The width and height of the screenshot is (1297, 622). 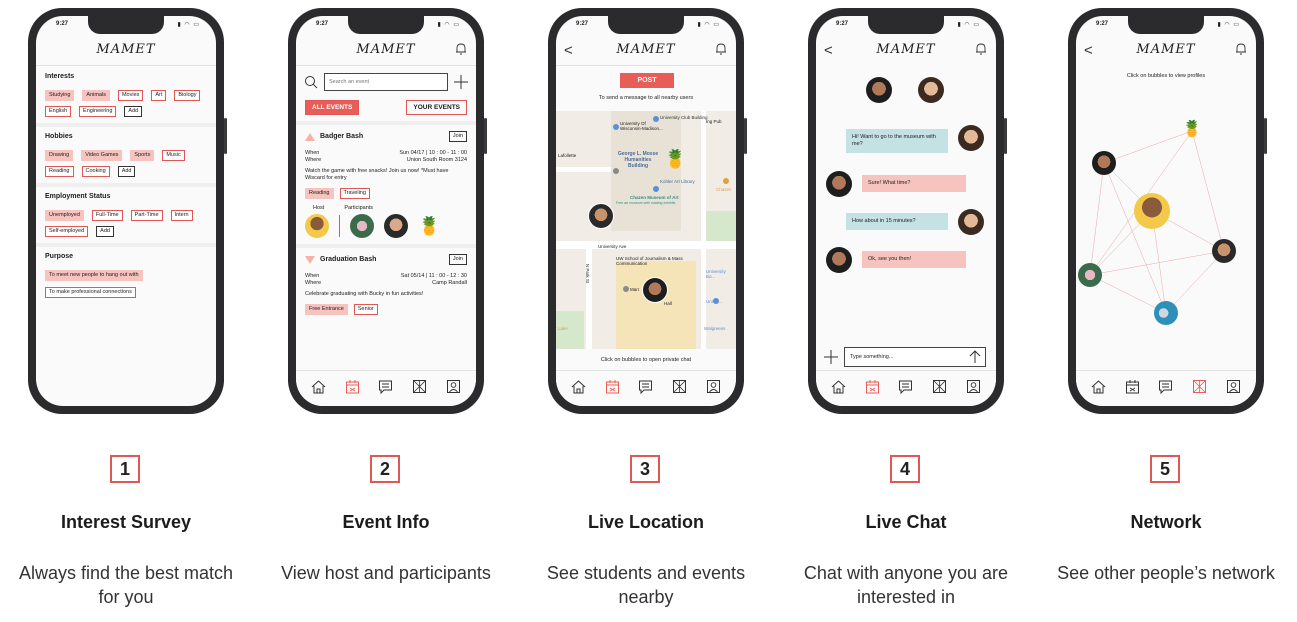 I want to click on expand-arrow-icon, so click(x=310, y=259).